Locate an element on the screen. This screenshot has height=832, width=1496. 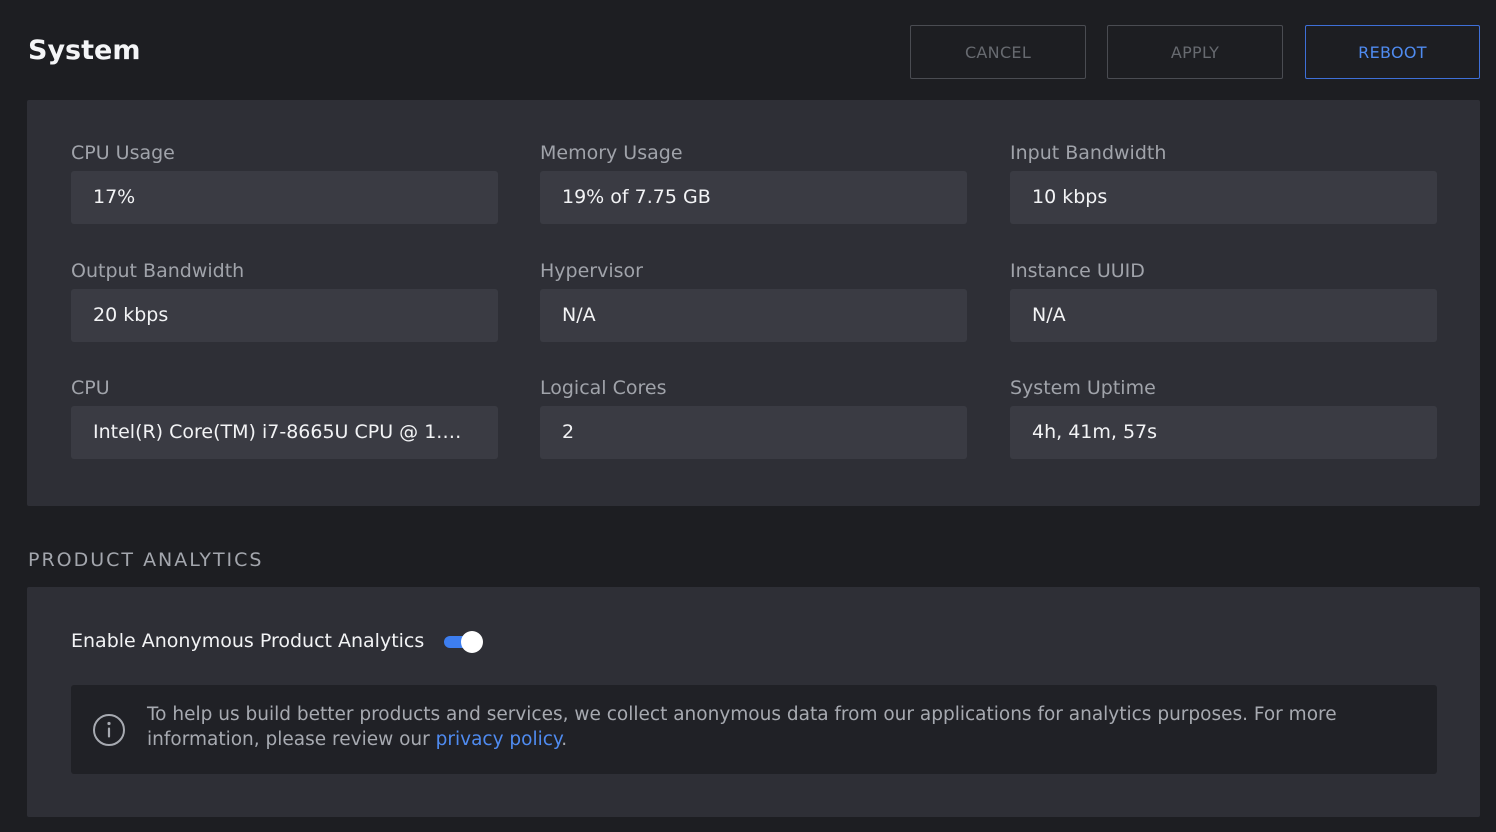
instance-uuid-value: N/A is located at coordinates (1223, 315).